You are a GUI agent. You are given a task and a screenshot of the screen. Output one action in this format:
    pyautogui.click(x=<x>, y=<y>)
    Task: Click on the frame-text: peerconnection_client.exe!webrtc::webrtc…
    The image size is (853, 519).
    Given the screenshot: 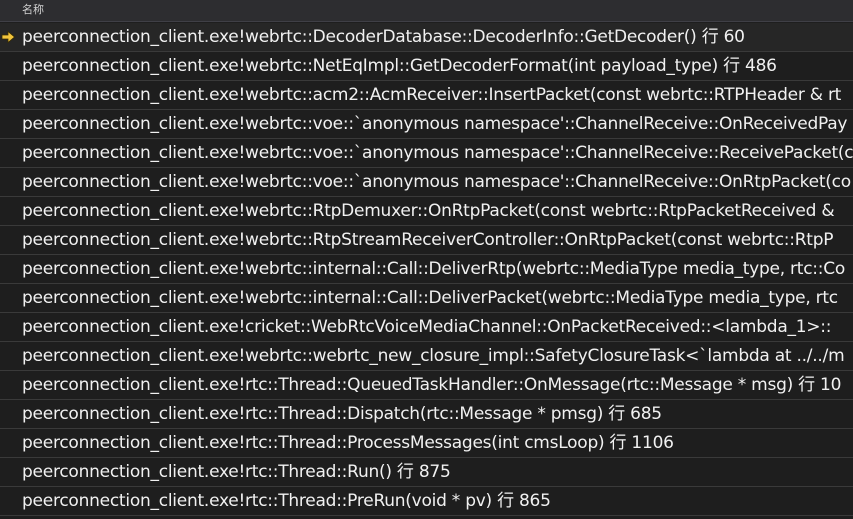 What is the action you would take?
    pyautogui.click(x=433, y=356)
    